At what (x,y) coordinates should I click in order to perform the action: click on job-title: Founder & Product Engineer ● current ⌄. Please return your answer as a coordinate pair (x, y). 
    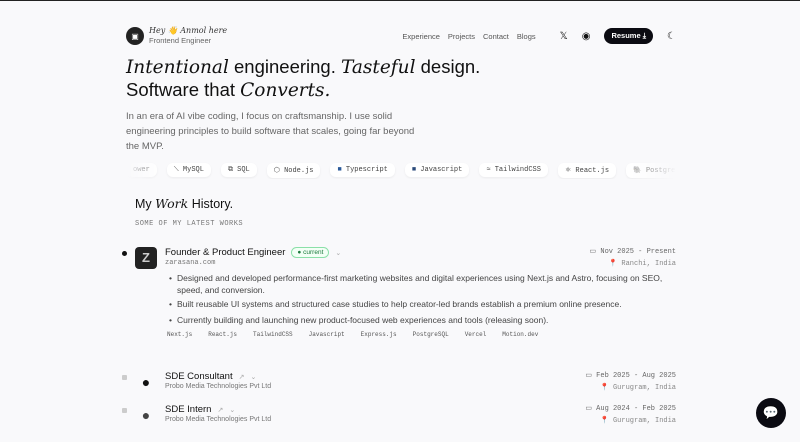
    Looking at the image, I should click on (253, 252).